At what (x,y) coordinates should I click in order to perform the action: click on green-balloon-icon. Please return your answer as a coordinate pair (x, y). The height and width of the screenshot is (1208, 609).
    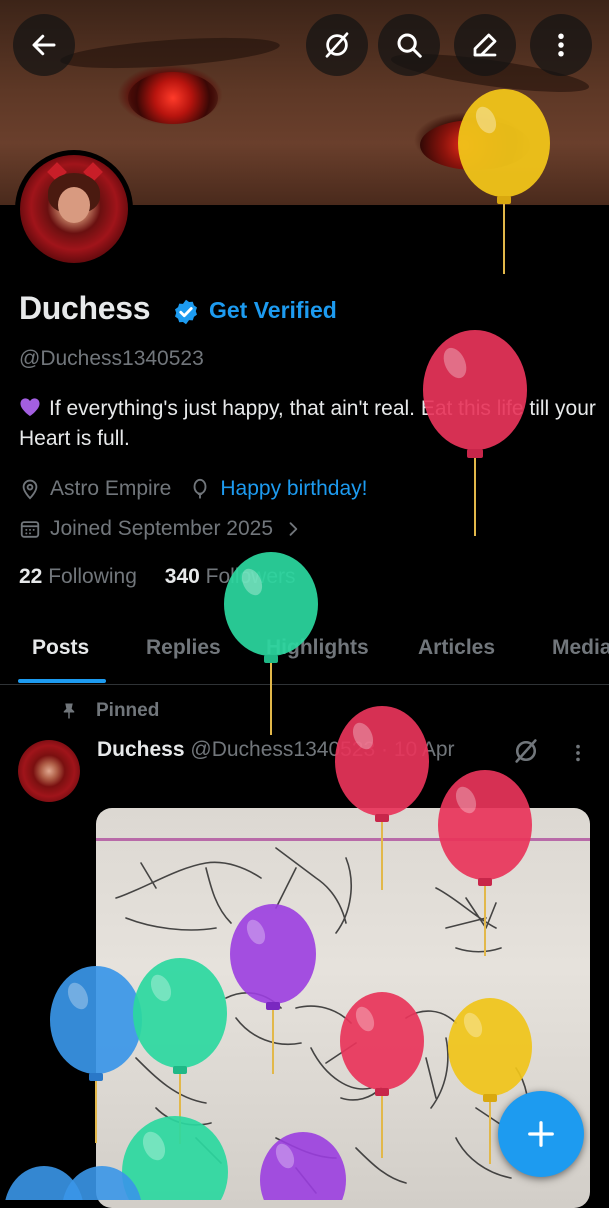
    Looking at the image, I should click on (271, 643).